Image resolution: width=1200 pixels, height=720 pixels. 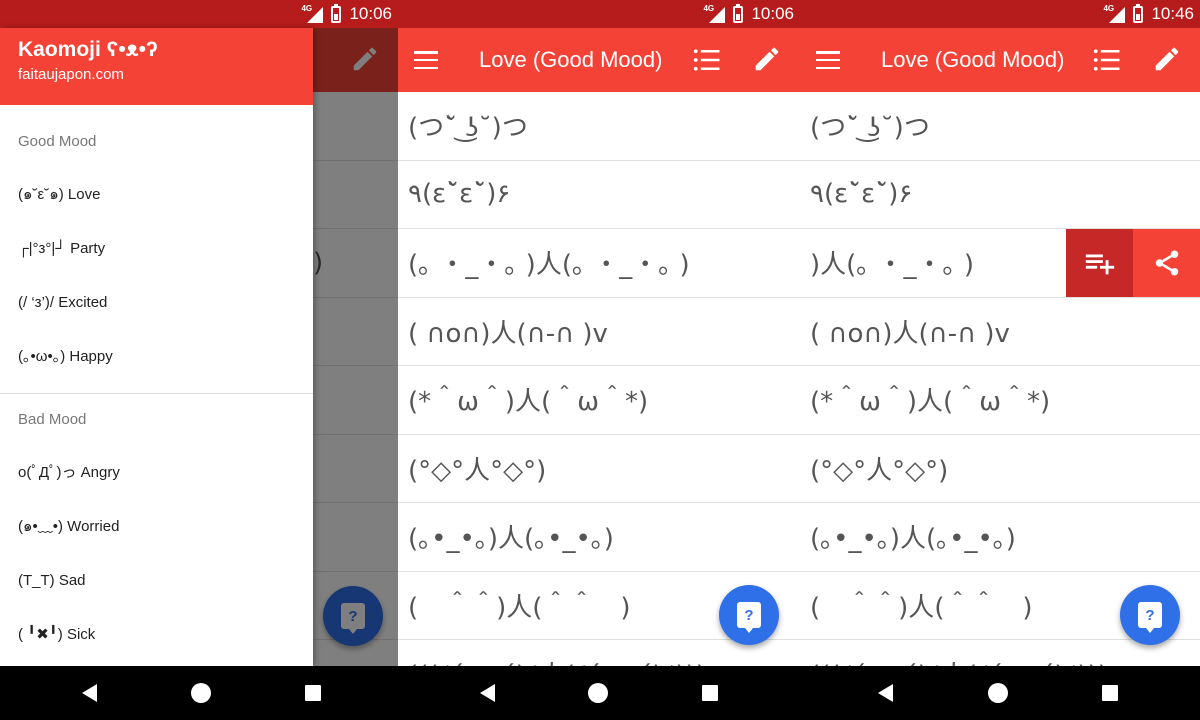 I want to click on add-to-list-button, so click(x=1099, y=263).